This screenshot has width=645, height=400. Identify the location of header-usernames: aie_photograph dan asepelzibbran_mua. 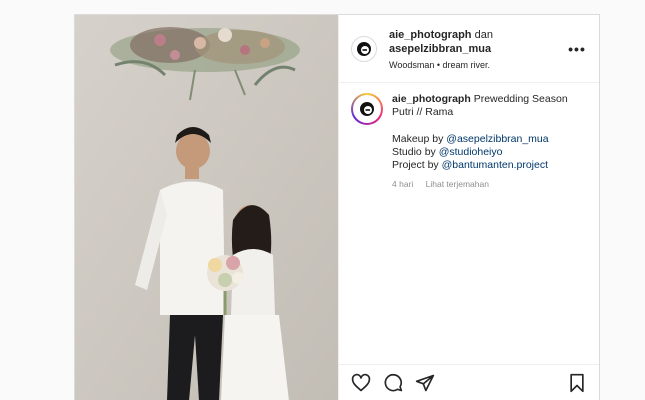
(478, 42).